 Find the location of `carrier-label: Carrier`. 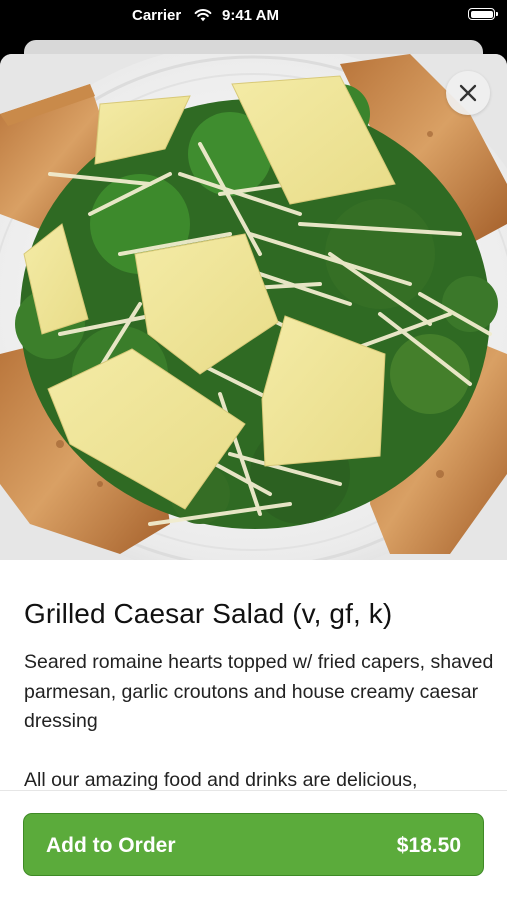

carrier-label: Carrier is located at coordinates (157, 15).